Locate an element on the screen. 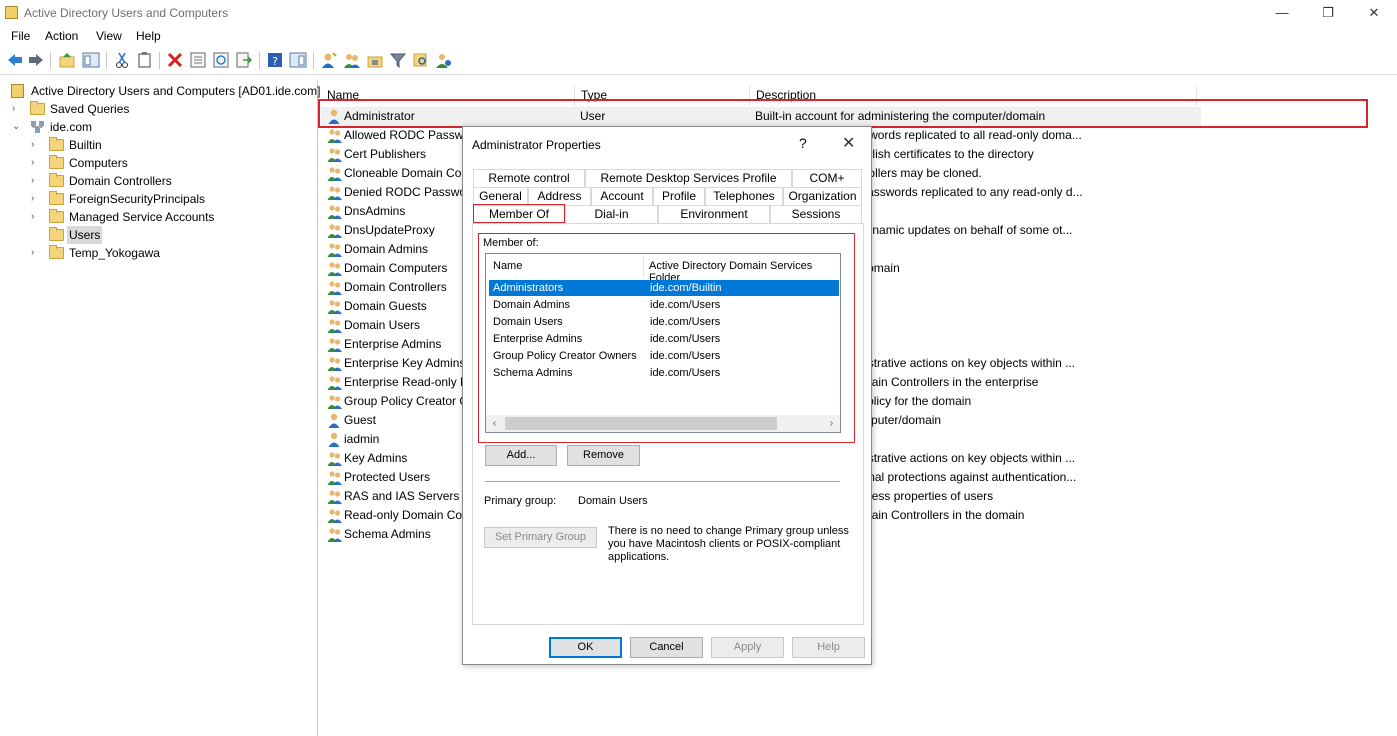 Image resolution: width=1397 pixels, height=736 pixels. tab-sessions: Sessions is located at coordinates (816, 214).